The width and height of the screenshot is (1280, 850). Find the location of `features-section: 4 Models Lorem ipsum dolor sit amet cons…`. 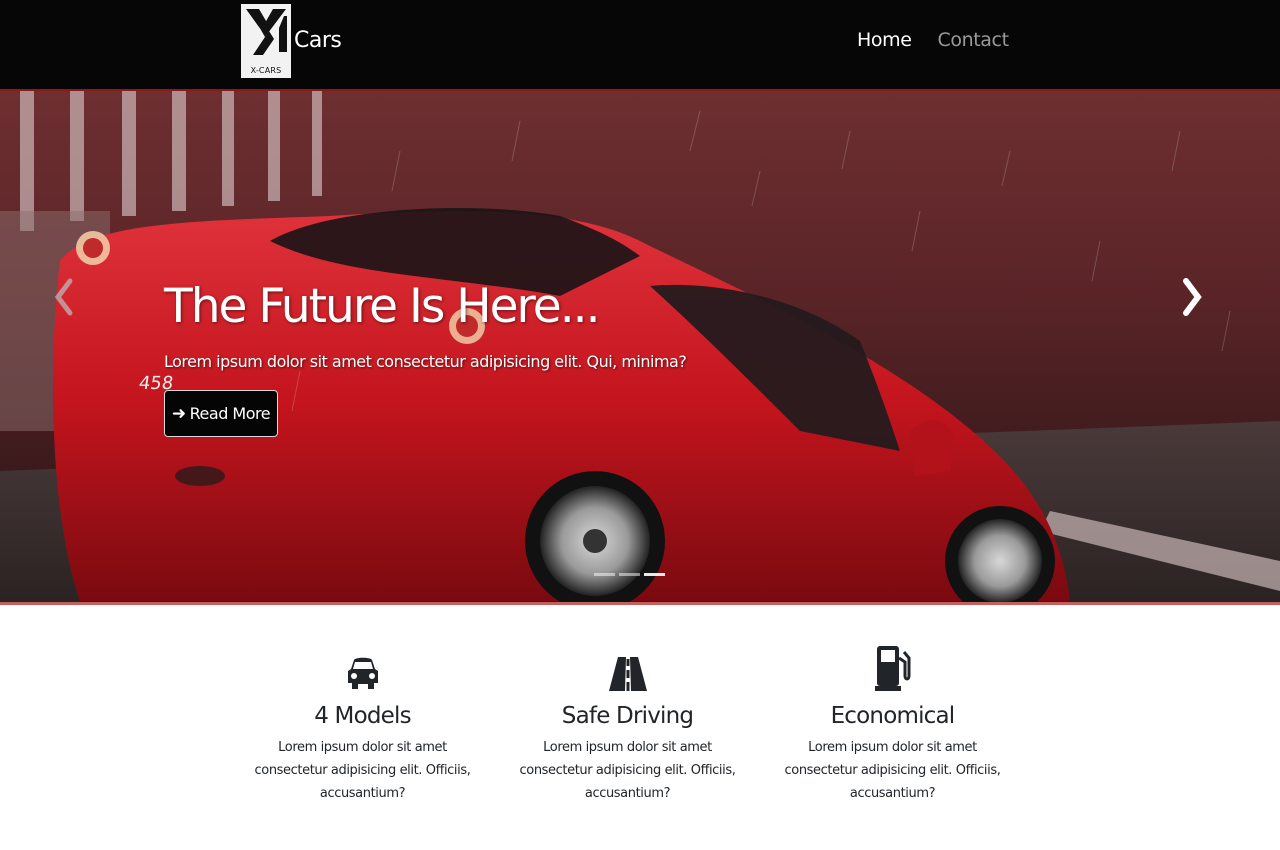

features-section: 4 Models Lorem ipsum dolor sit amet cons… is located at coordinates (628, 722).